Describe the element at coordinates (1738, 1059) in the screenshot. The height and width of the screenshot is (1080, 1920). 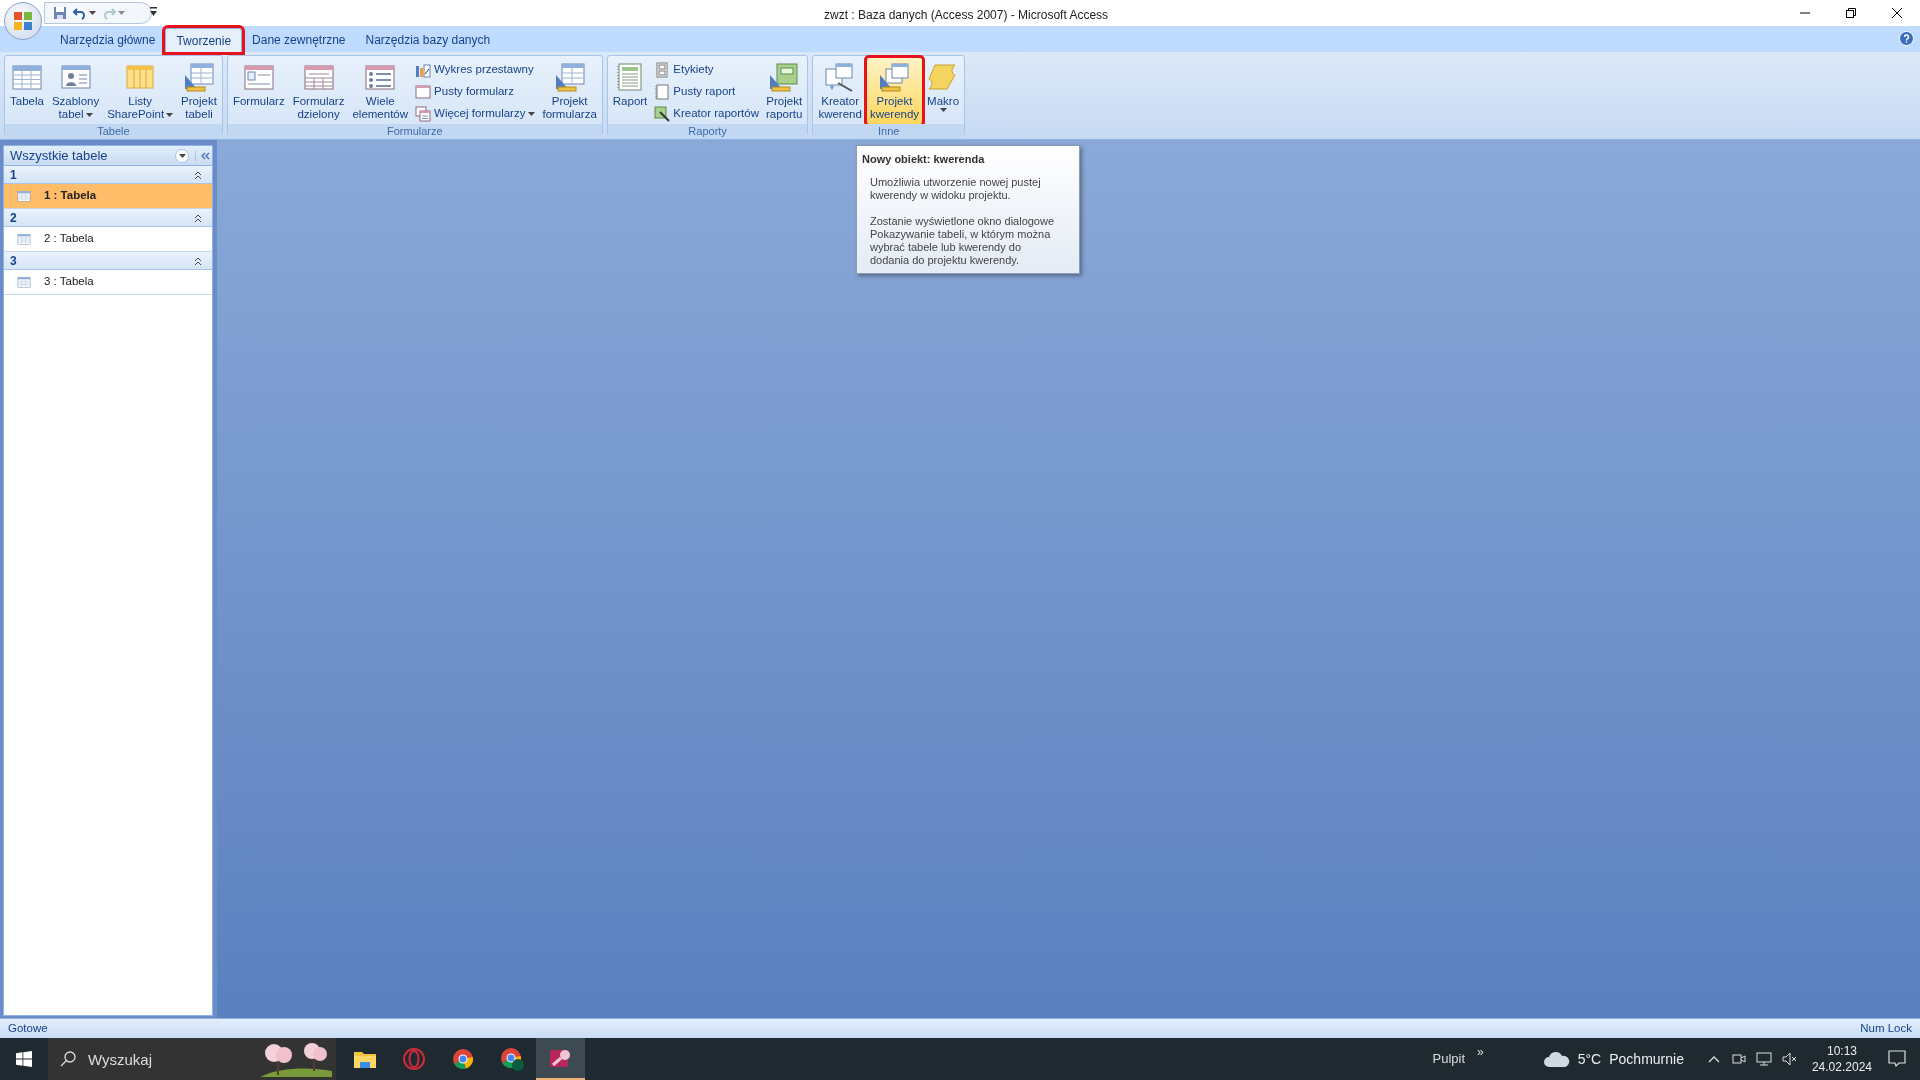
I see `camera-icon` at that location.